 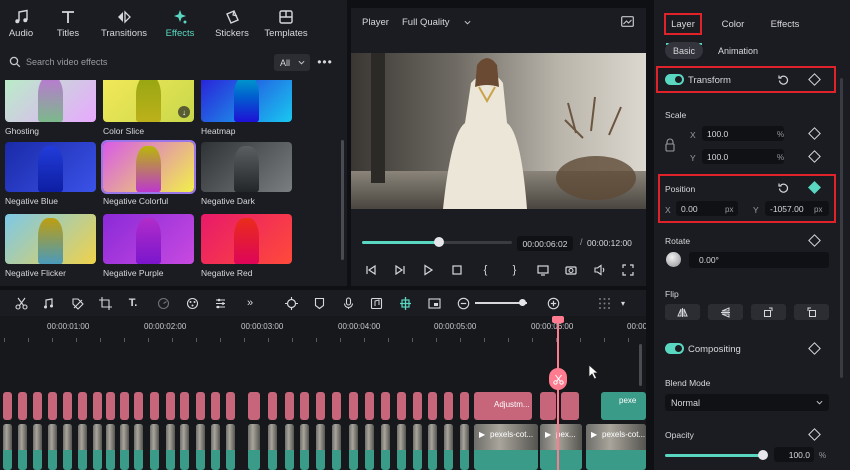 What do you see at coordinates (348, 303) in the screenshot?
I see `record-voice-button` at bounding box center [348, 303].